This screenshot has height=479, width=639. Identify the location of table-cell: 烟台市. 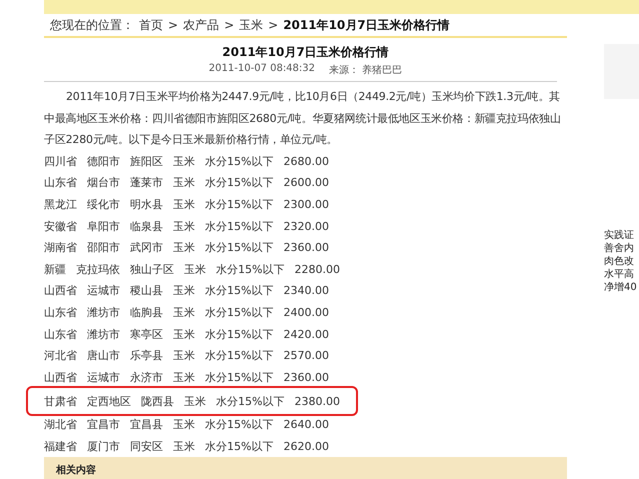
(103, 182).